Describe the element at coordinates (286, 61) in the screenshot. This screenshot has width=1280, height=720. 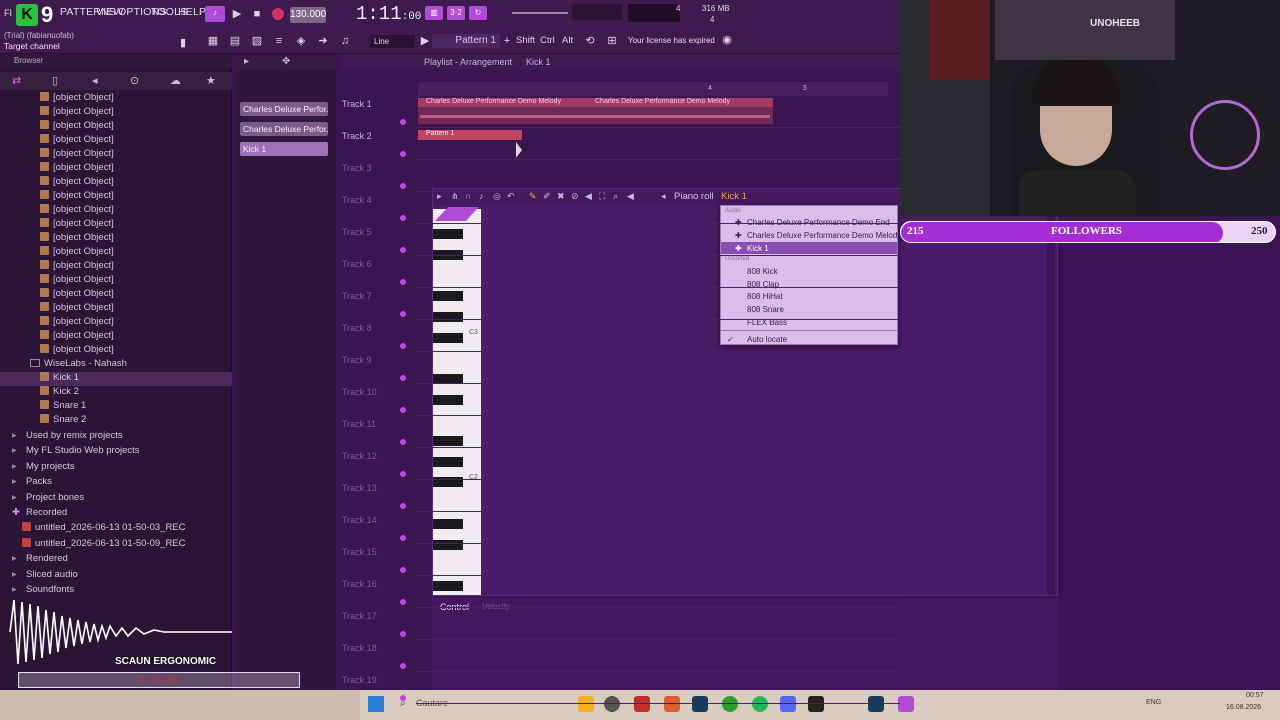
I see `rack-swing-icon: ✥` at that location.